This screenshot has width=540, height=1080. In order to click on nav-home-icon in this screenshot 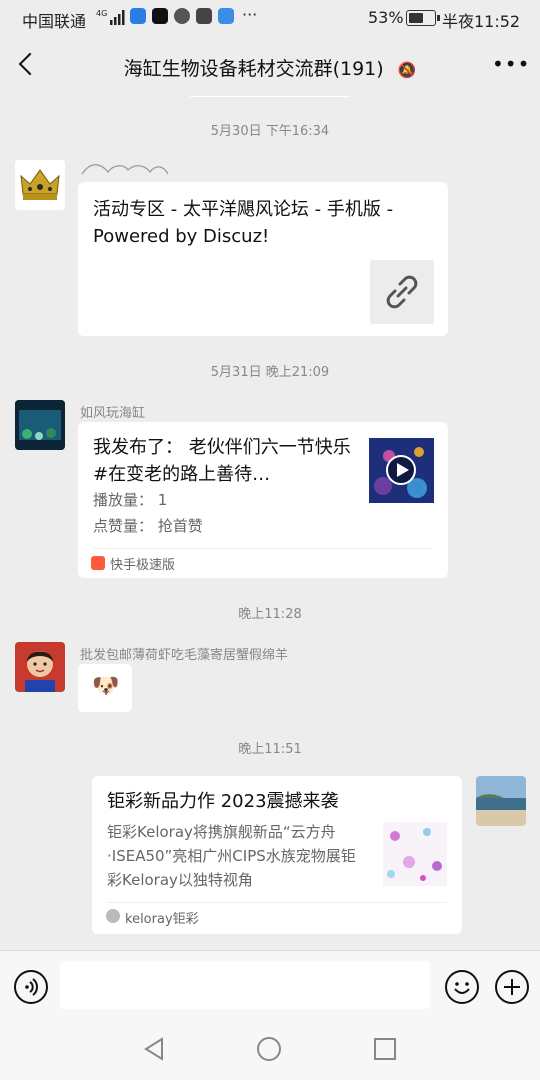, I will do `click(269, 1051)`.